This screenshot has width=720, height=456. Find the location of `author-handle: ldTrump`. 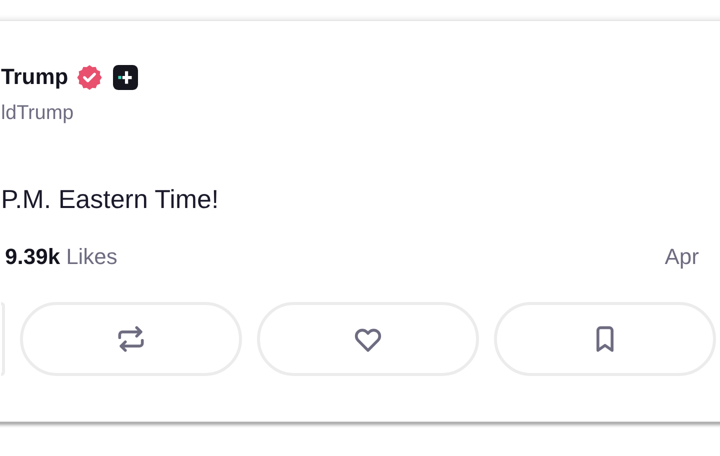

author-handle: ldTrump is located at coordinates (38, 113).